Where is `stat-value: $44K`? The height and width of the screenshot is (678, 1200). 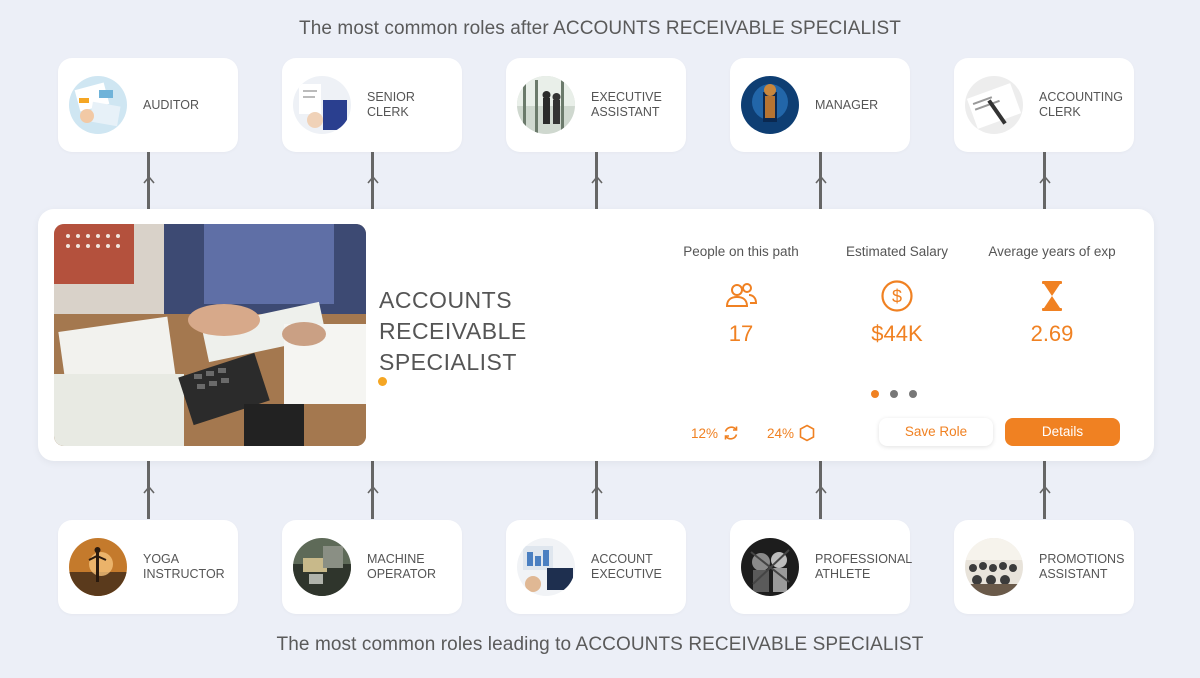 stat-value: $44K is located at coordinates (897, 333).